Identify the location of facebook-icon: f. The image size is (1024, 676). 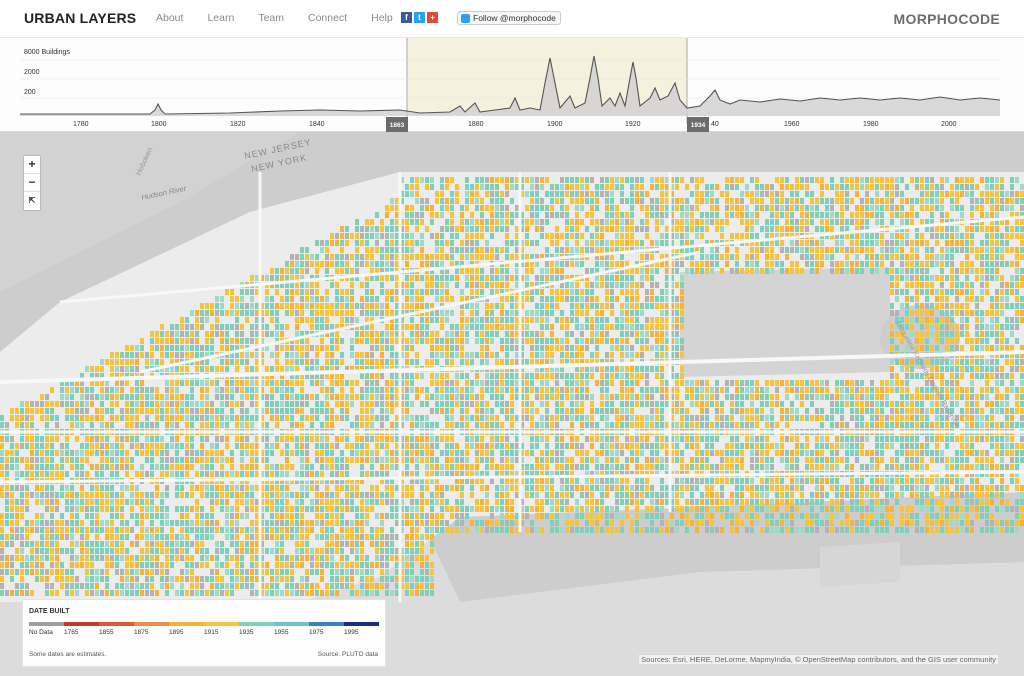
(406, 17).